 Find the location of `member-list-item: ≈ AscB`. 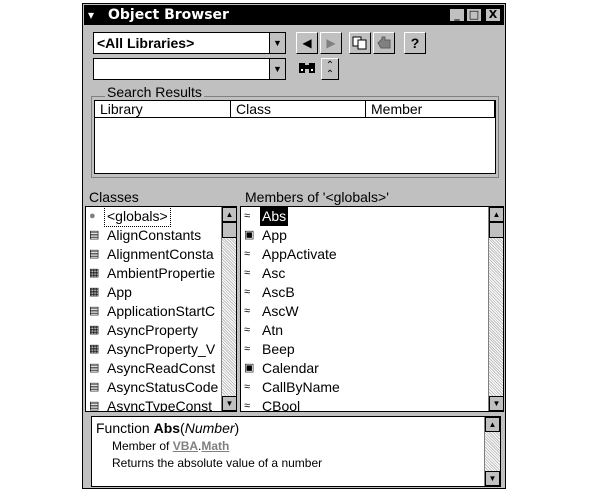

member-list-item: ≈ AscB is located at coordinates (361, 292).